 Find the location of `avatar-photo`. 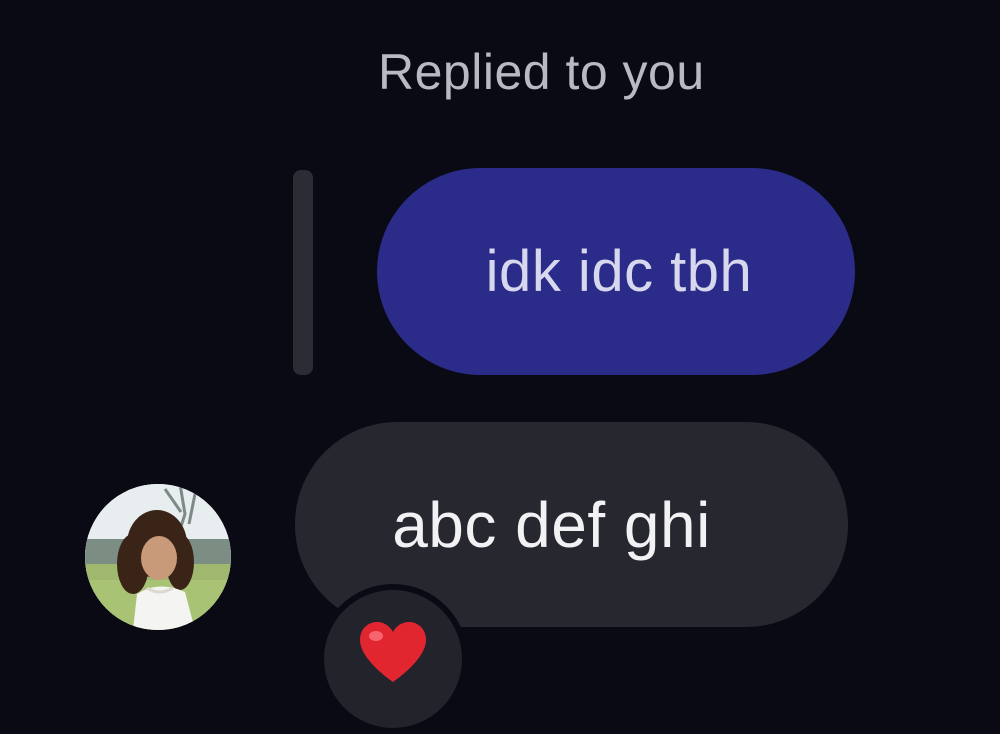

avatar-photo is located at coordinates (158, 557).